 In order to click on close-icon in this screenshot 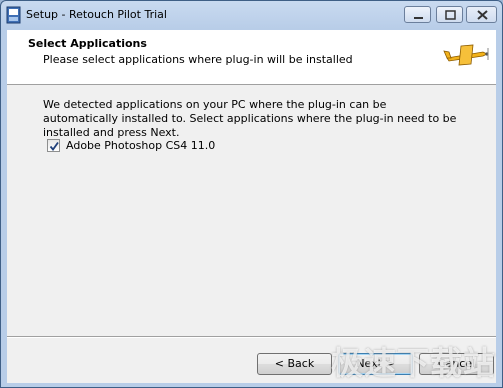, I will do `click(482, 15)`.